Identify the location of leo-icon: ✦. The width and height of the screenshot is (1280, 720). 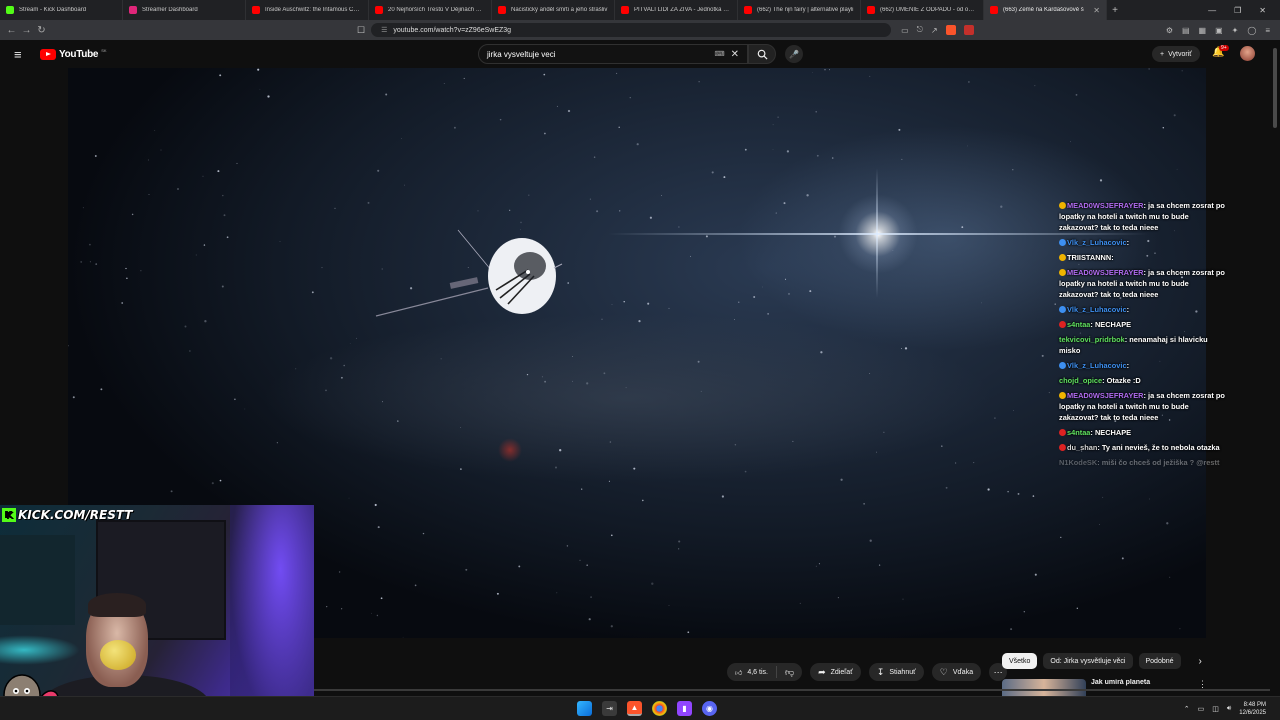
(1235, 30).